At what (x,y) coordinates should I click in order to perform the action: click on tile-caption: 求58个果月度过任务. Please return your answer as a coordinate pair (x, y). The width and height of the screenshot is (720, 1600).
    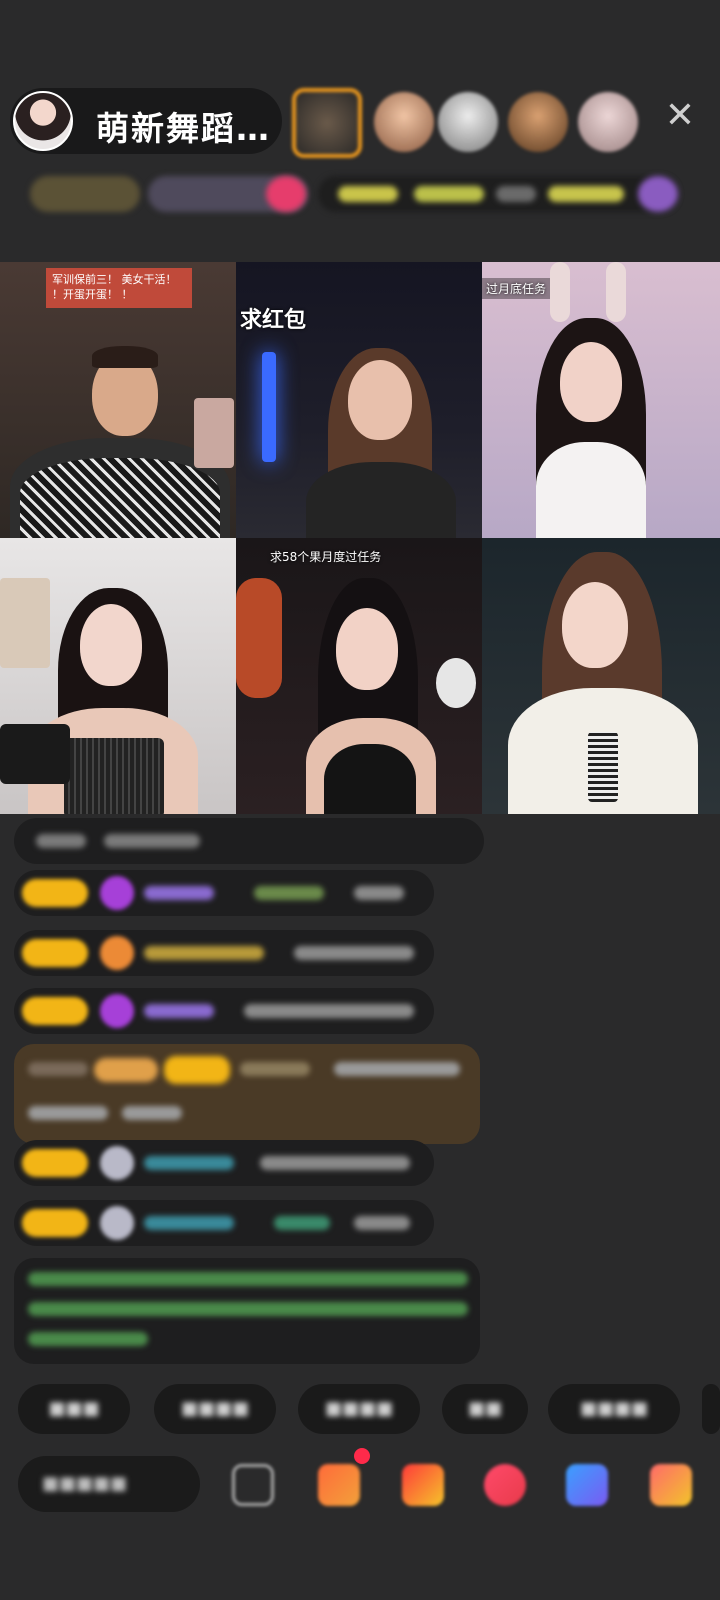
    Looking at the image, I should click on (326, 557).